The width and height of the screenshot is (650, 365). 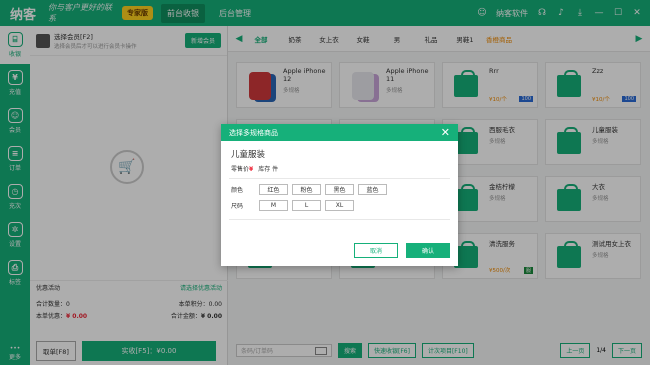 I want to click on dialog-title: 选择多规格商品, so click(x=253, y=132).